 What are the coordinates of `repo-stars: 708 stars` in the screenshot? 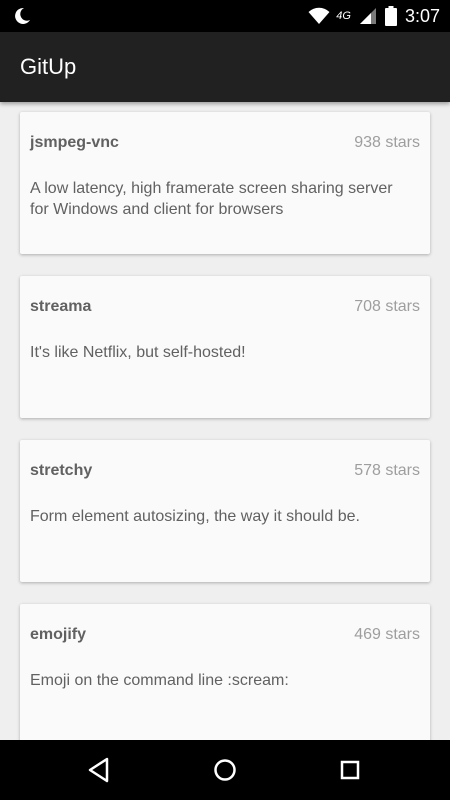 It's located at (387, 306).